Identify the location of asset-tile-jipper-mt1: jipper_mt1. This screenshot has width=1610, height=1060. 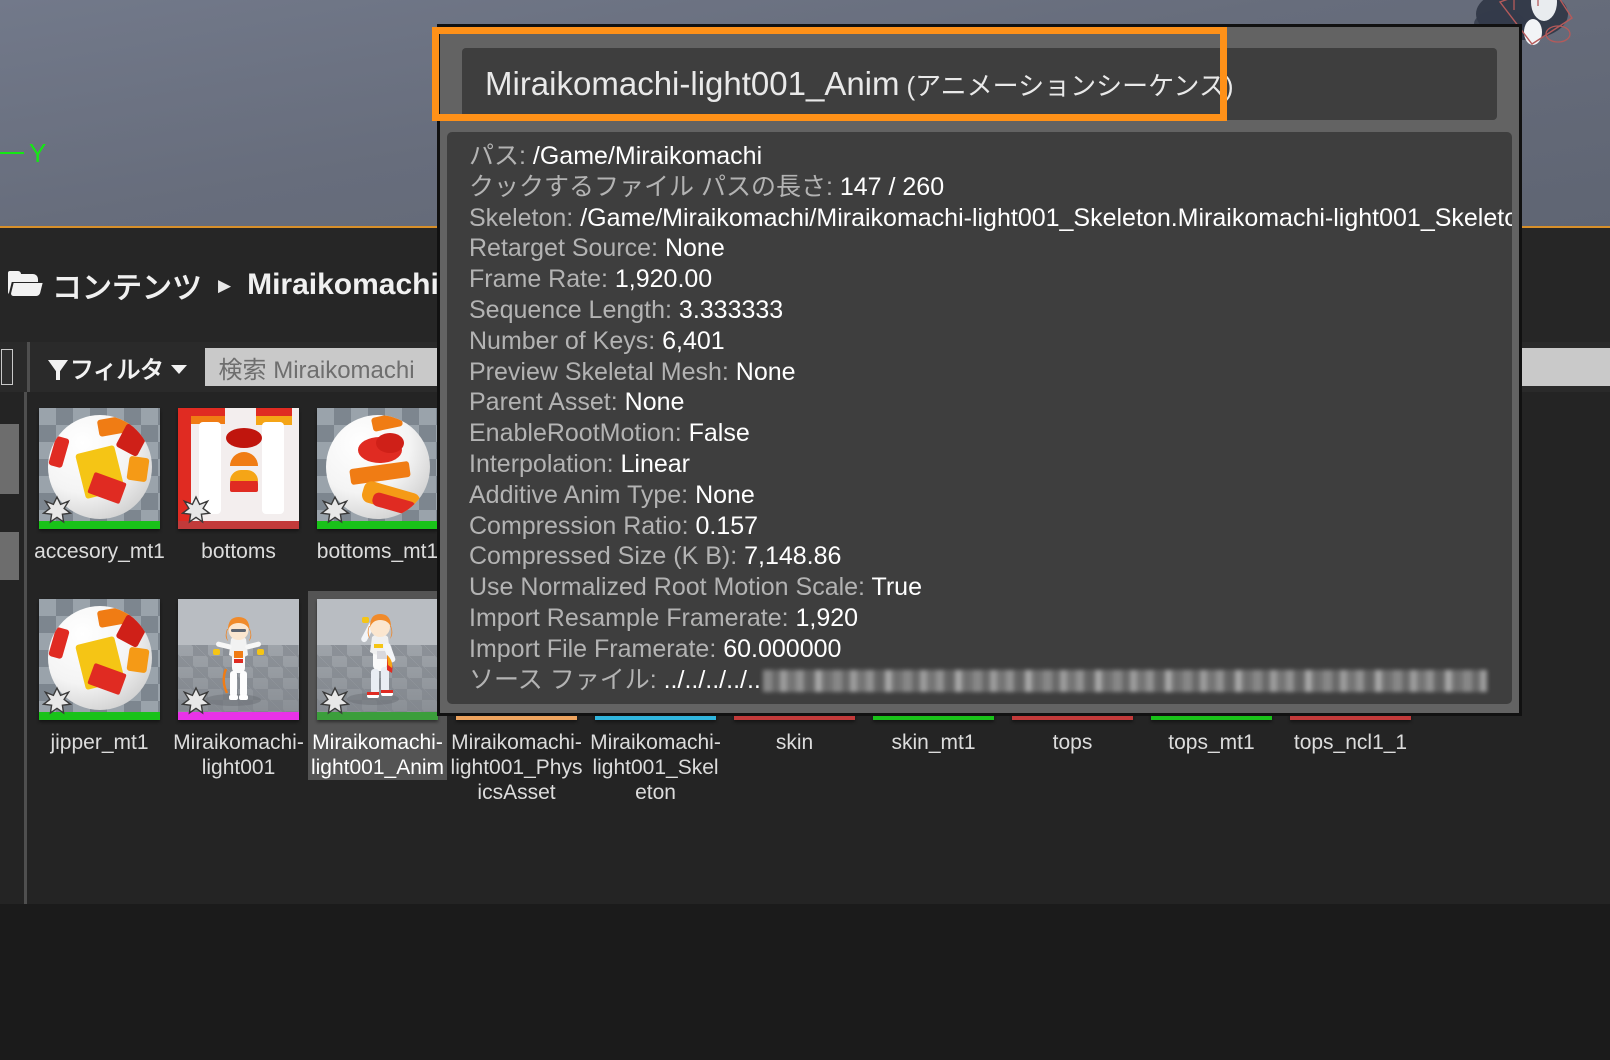
(99, 673).